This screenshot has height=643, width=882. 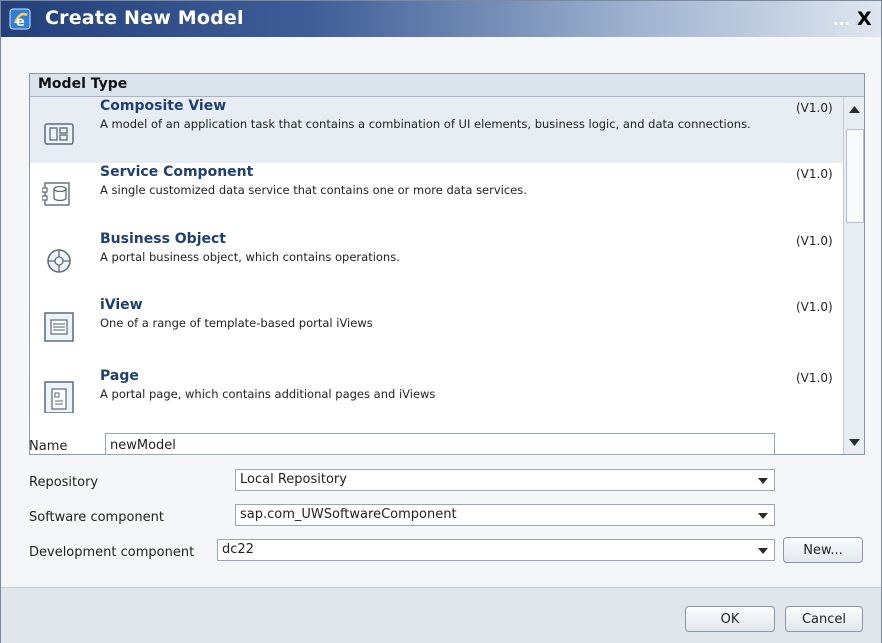 I want to click on ok-button: OK, so click(x=730, y=619).